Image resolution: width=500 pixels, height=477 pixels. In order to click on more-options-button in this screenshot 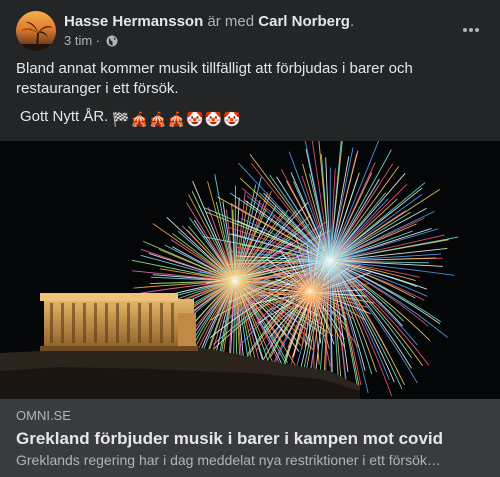, I will do `click(471, 30)`.